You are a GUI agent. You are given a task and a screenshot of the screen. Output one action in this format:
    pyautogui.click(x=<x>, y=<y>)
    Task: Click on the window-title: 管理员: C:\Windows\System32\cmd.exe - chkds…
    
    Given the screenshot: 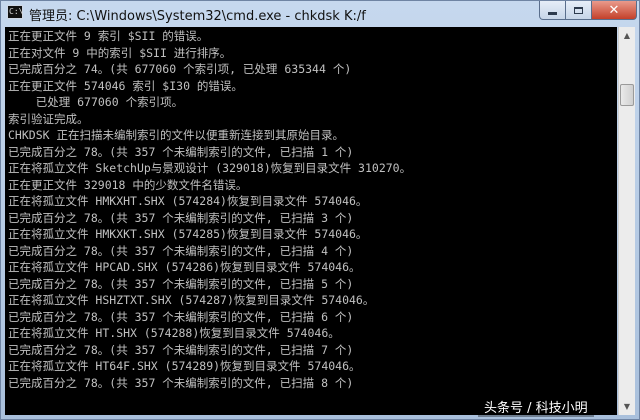 What is the action you would take?
    pyautogui.click(x=197, y=16)
    